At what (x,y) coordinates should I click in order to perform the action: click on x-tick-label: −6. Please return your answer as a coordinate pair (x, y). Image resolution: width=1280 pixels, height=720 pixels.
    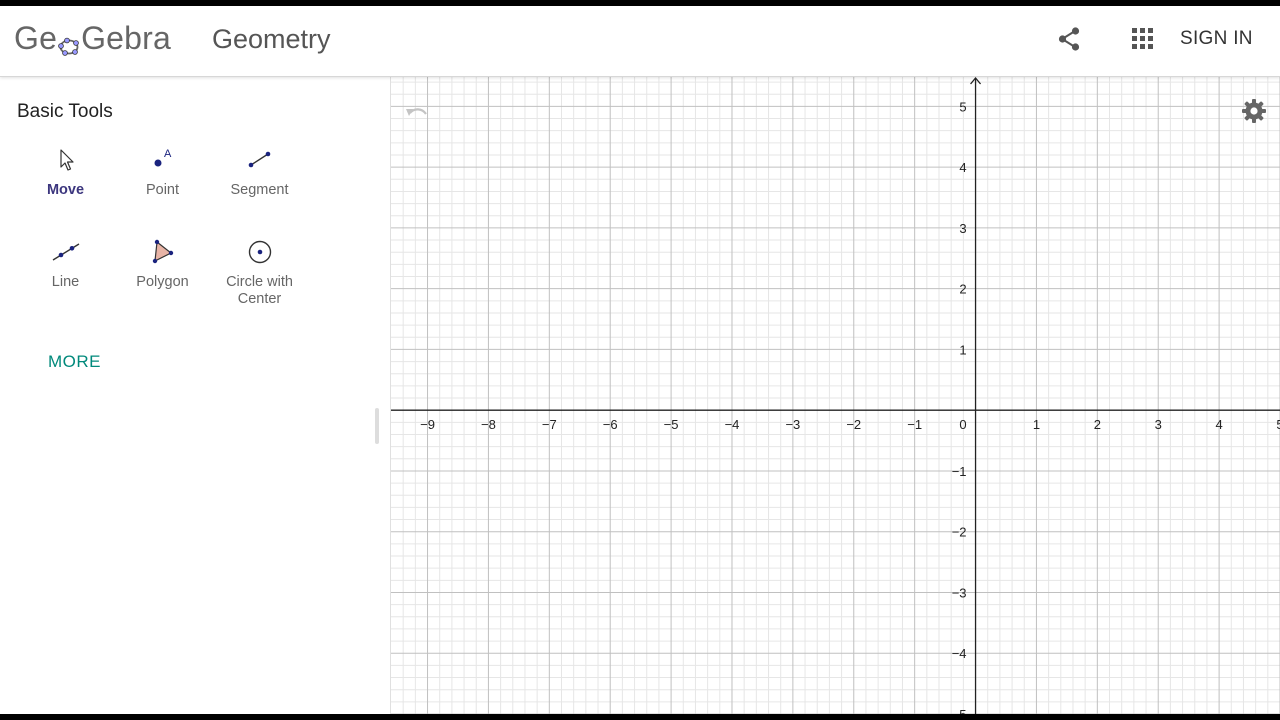
    Looking at the image, I should click on (610, 424).